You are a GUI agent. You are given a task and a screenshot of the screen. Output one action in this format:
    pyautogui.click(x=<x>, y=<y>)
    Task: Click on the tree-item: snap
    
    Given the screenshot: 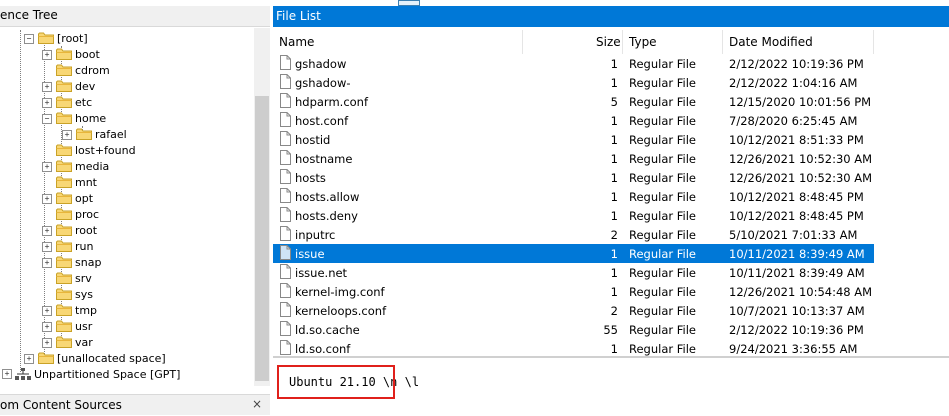 What is the action you would take?
    pyautogui.click(x=78, y=262)
    